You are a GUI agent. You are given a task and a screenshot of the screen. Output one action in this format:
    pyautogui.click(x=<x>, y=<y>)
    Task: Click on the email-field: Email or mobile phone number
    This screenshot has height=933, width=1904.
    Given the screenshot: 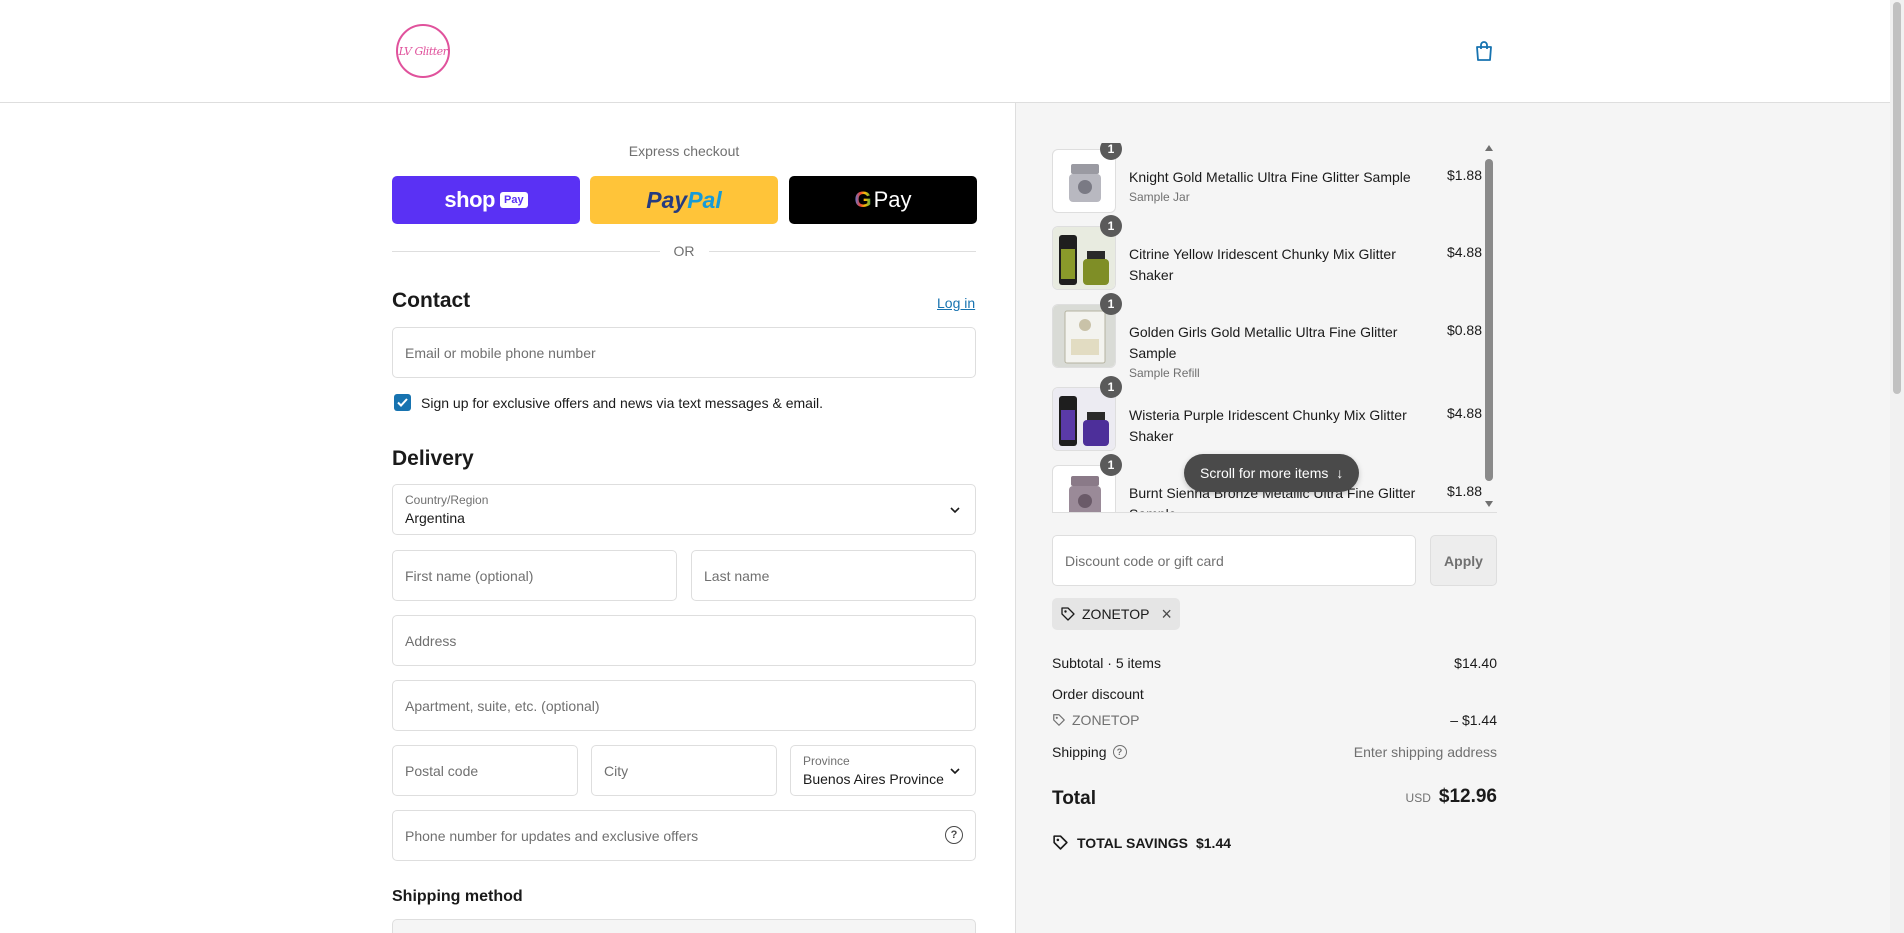 What is the action you would take?
    pyautogui.click(x=684, y=352)
    